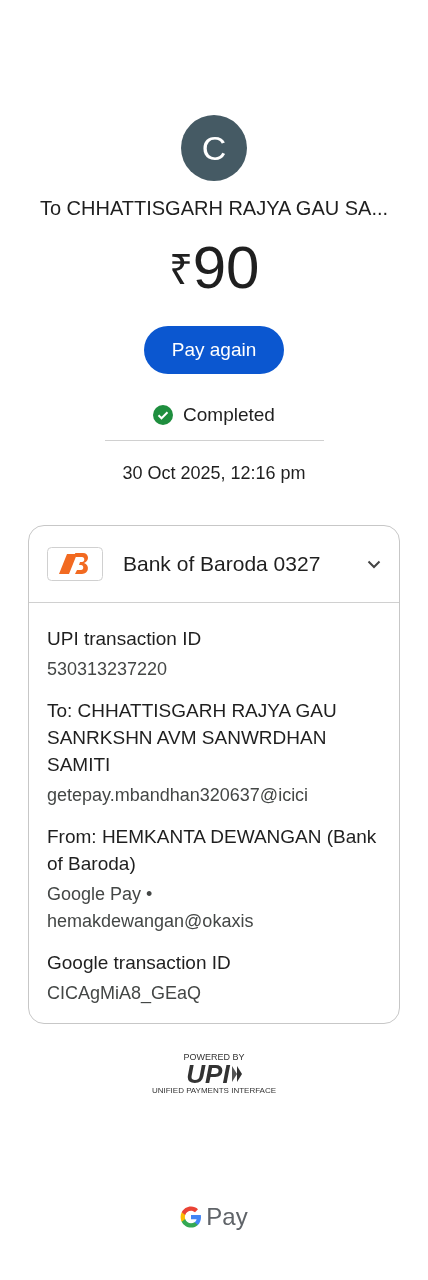 The height and width of the screenshot is (1280, 428). Describe the element at coordinates (191, 1217) in the screenshot. I see `google-g-icon` at that location.